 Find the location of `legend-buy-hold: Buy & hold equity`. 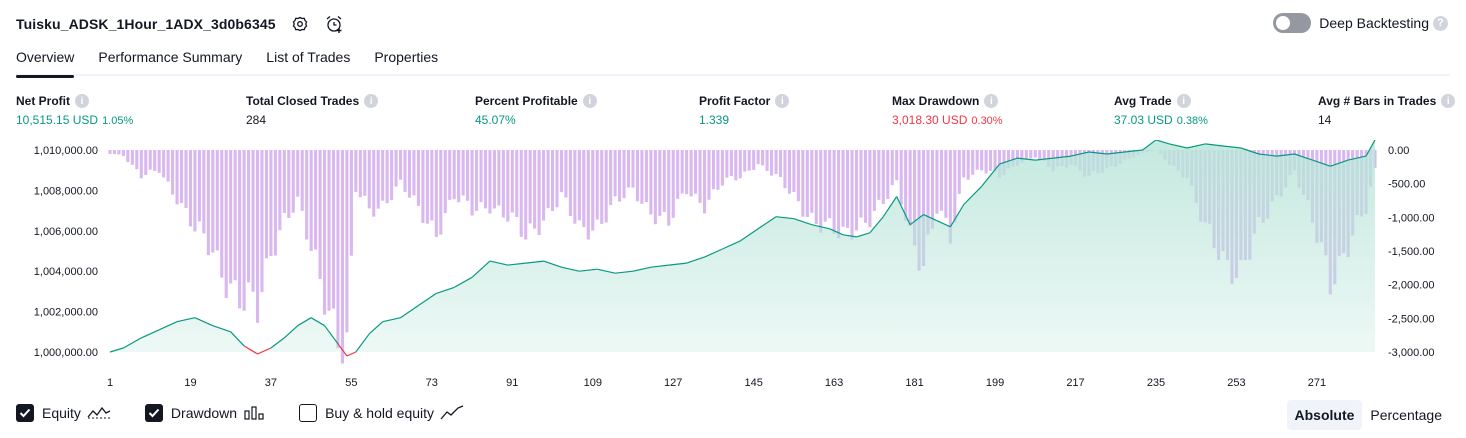

legend-buy-hold: Buy & hold equity is located at coordinates (381, 413).